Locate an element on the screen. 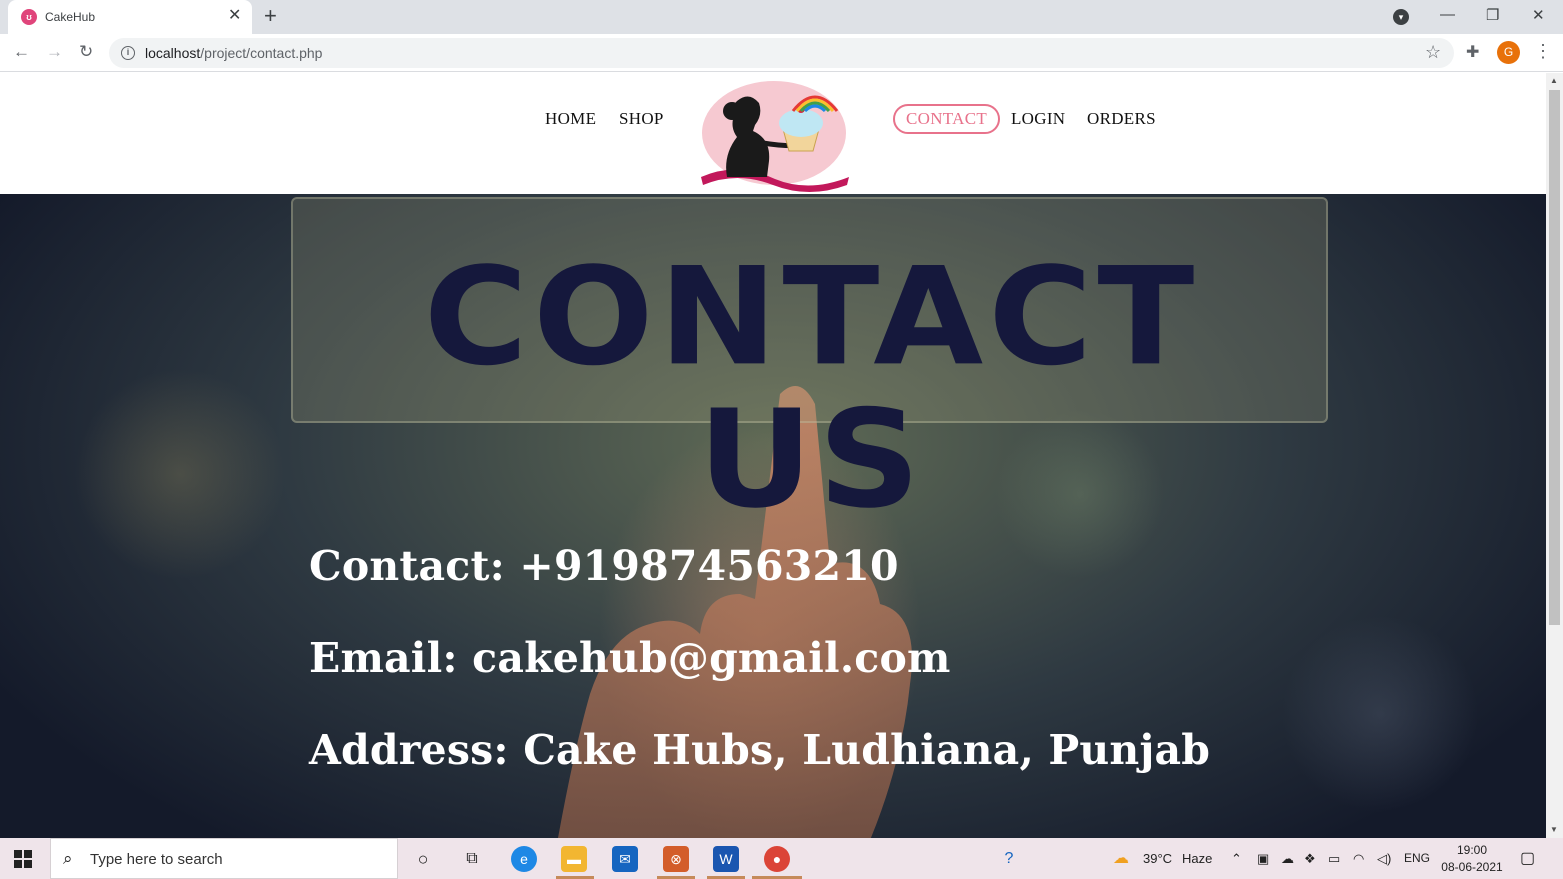 The height and width of the screenshot is (879, 1563). url-path: /project/contact.php is located at coordinates (261, 53).